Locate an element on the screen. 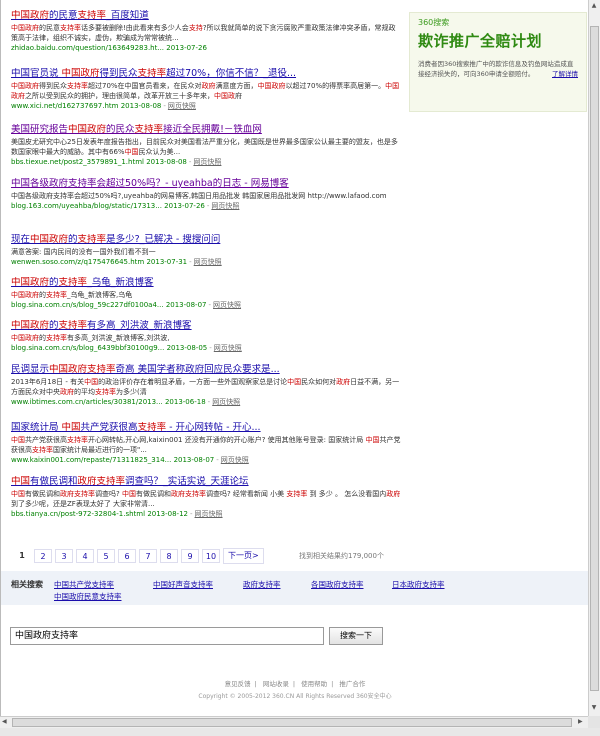 Image resolution: width=600 pixels, height=736 pixels. footer-link-feedback: 意见反馈 is located at coordinates (238, 684).